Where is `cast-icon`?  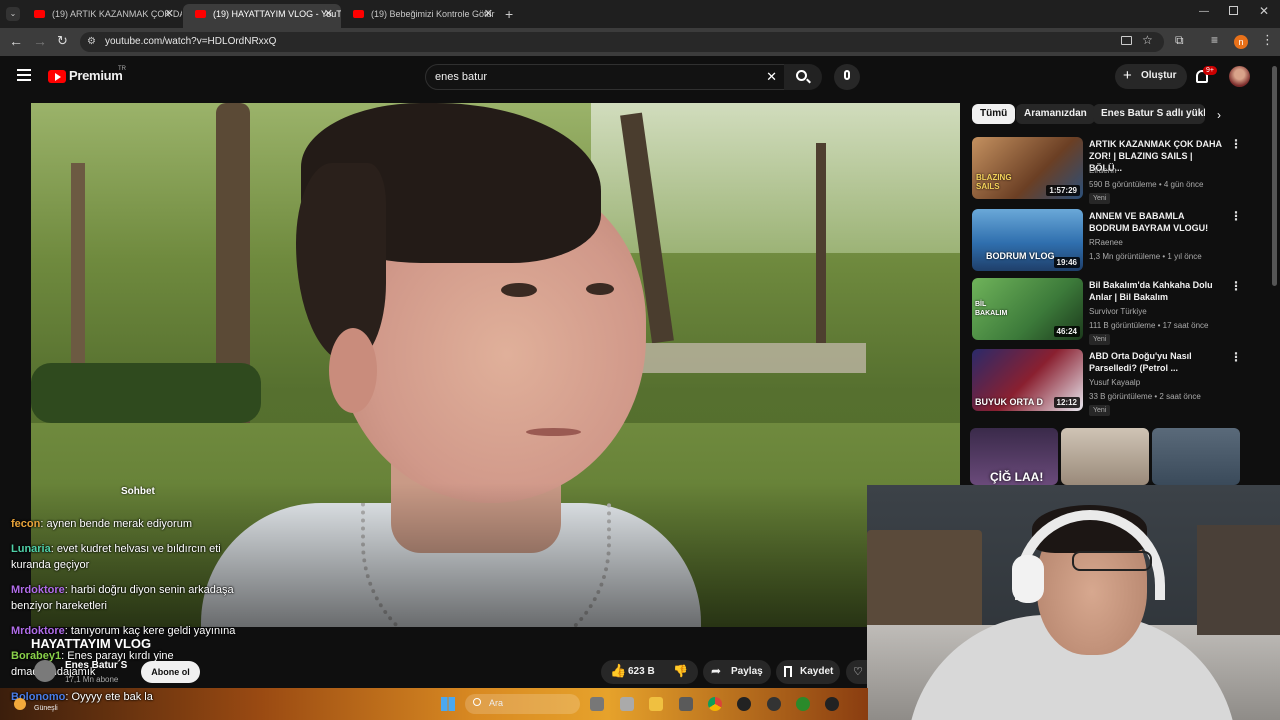 cast-icon is located at coordinates (1126, 40).